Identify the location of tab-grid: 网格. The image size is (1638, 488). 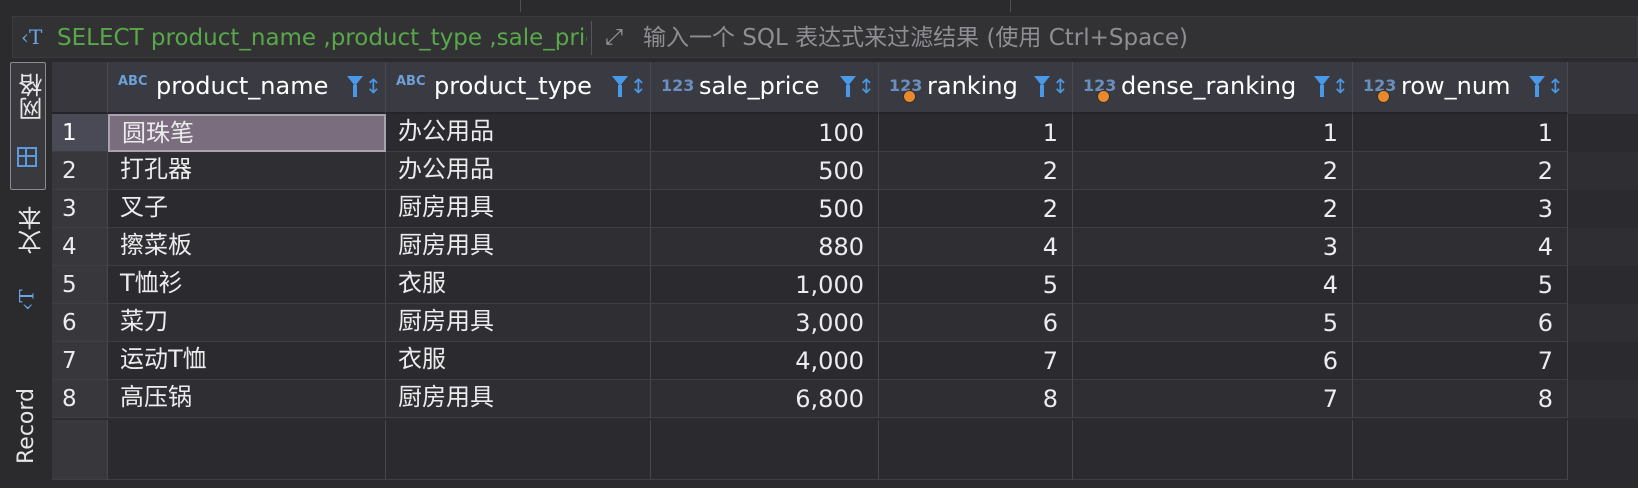
(28, 126).